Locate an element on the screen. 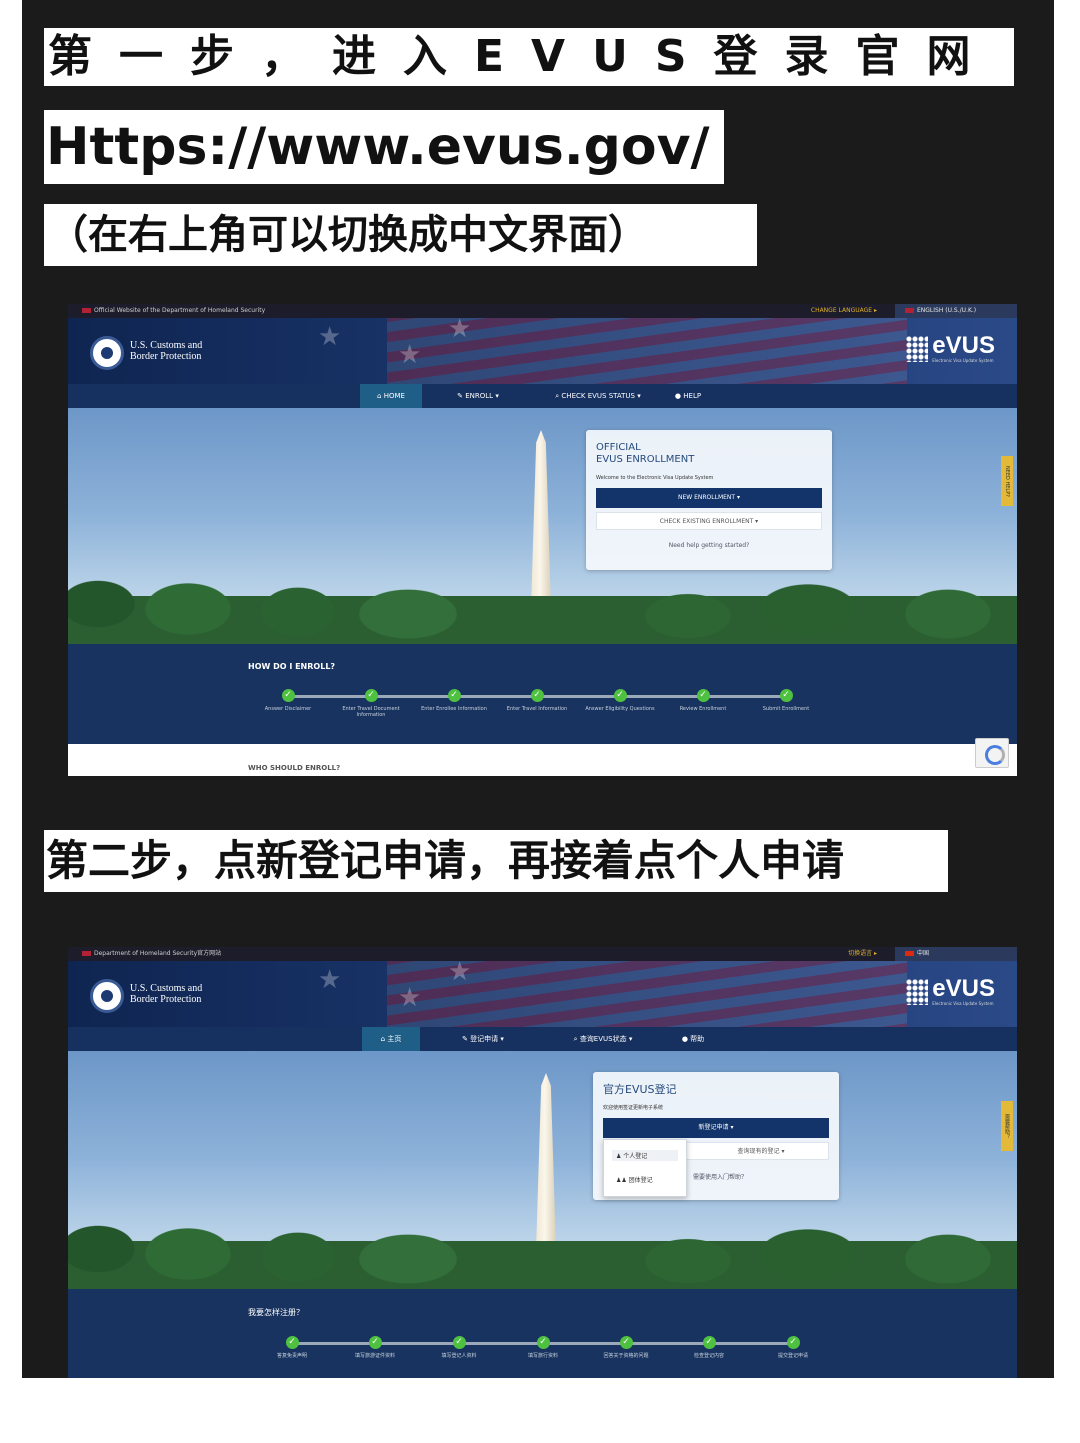  nav-help: ● HELP is located at coordinates (688, 396).